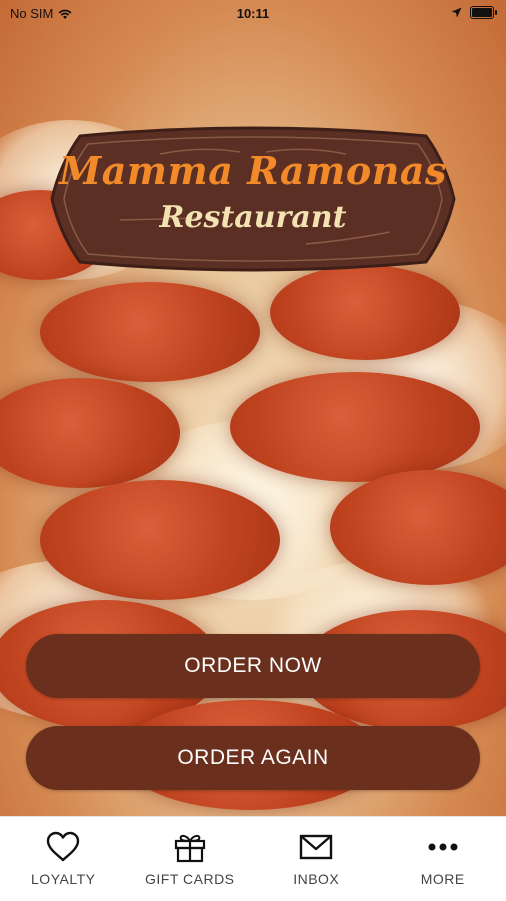 Image resolution: width=506 pixels, height=901 pixels. Describe the element at coordinates (63, 847) in the screenshot. I see `heart-icon` at that location.